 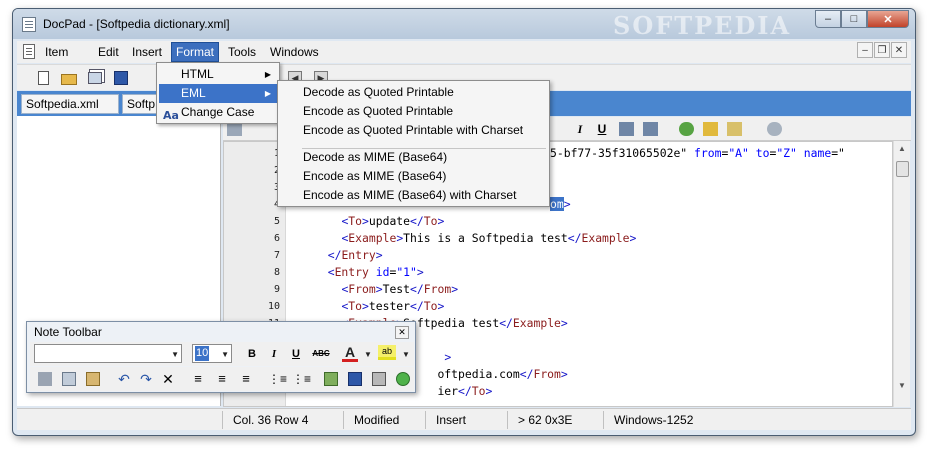 I want to click on save-button, so click(x=121, y=77).